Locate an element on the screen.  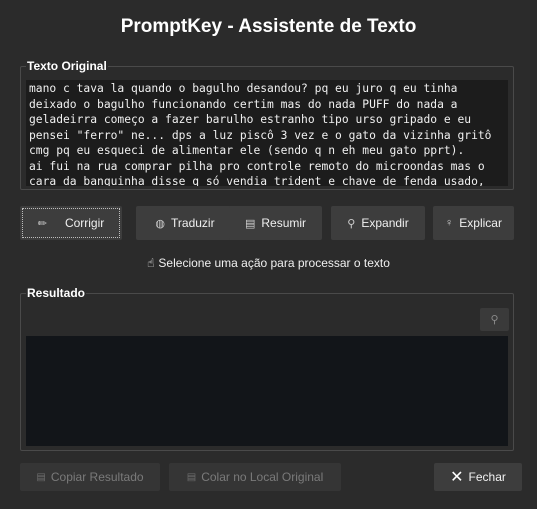
resumir-button: ▤ Resumir is located at coordinates (275, 223).